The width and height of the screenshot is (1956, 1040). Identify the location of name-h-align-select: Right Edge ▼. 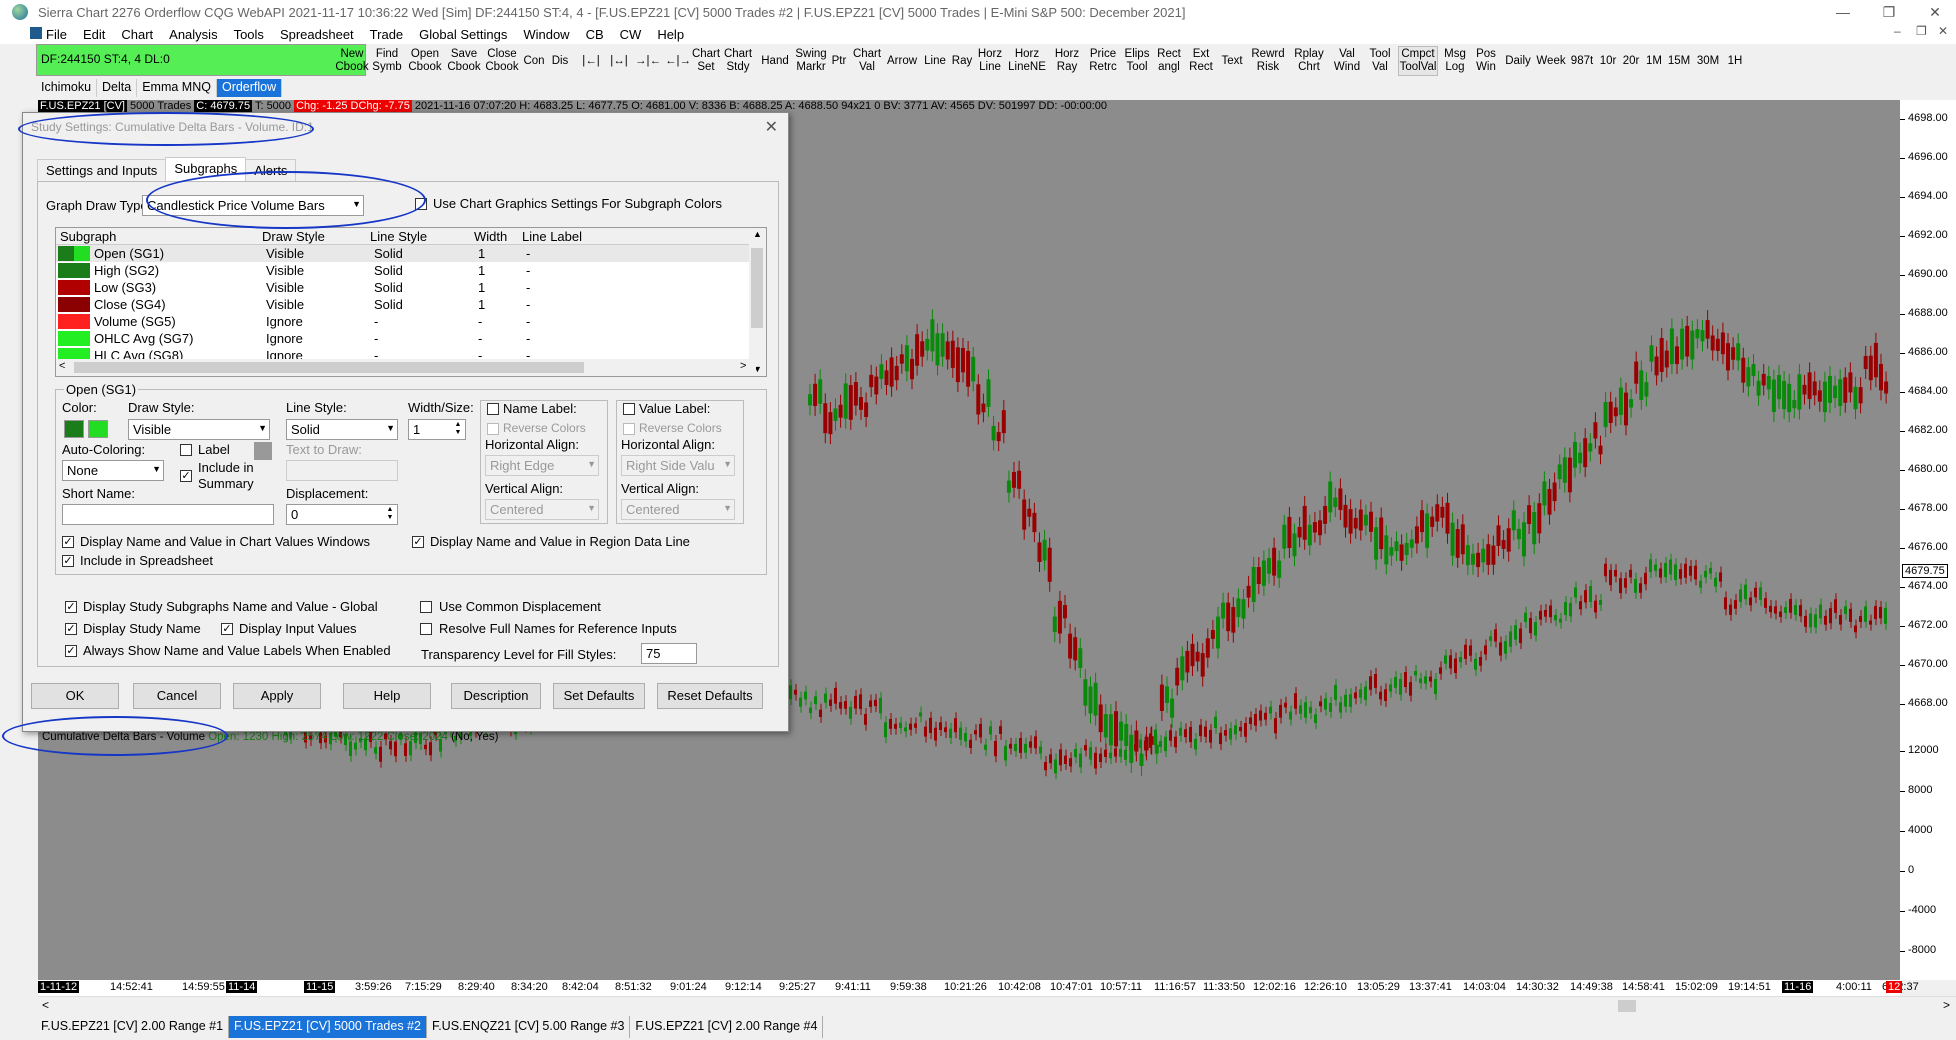
(542, 465).